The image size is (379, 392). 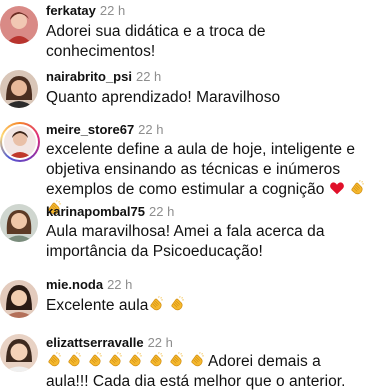 I want to click on username: ferkatay, so click(x=71, y=10).